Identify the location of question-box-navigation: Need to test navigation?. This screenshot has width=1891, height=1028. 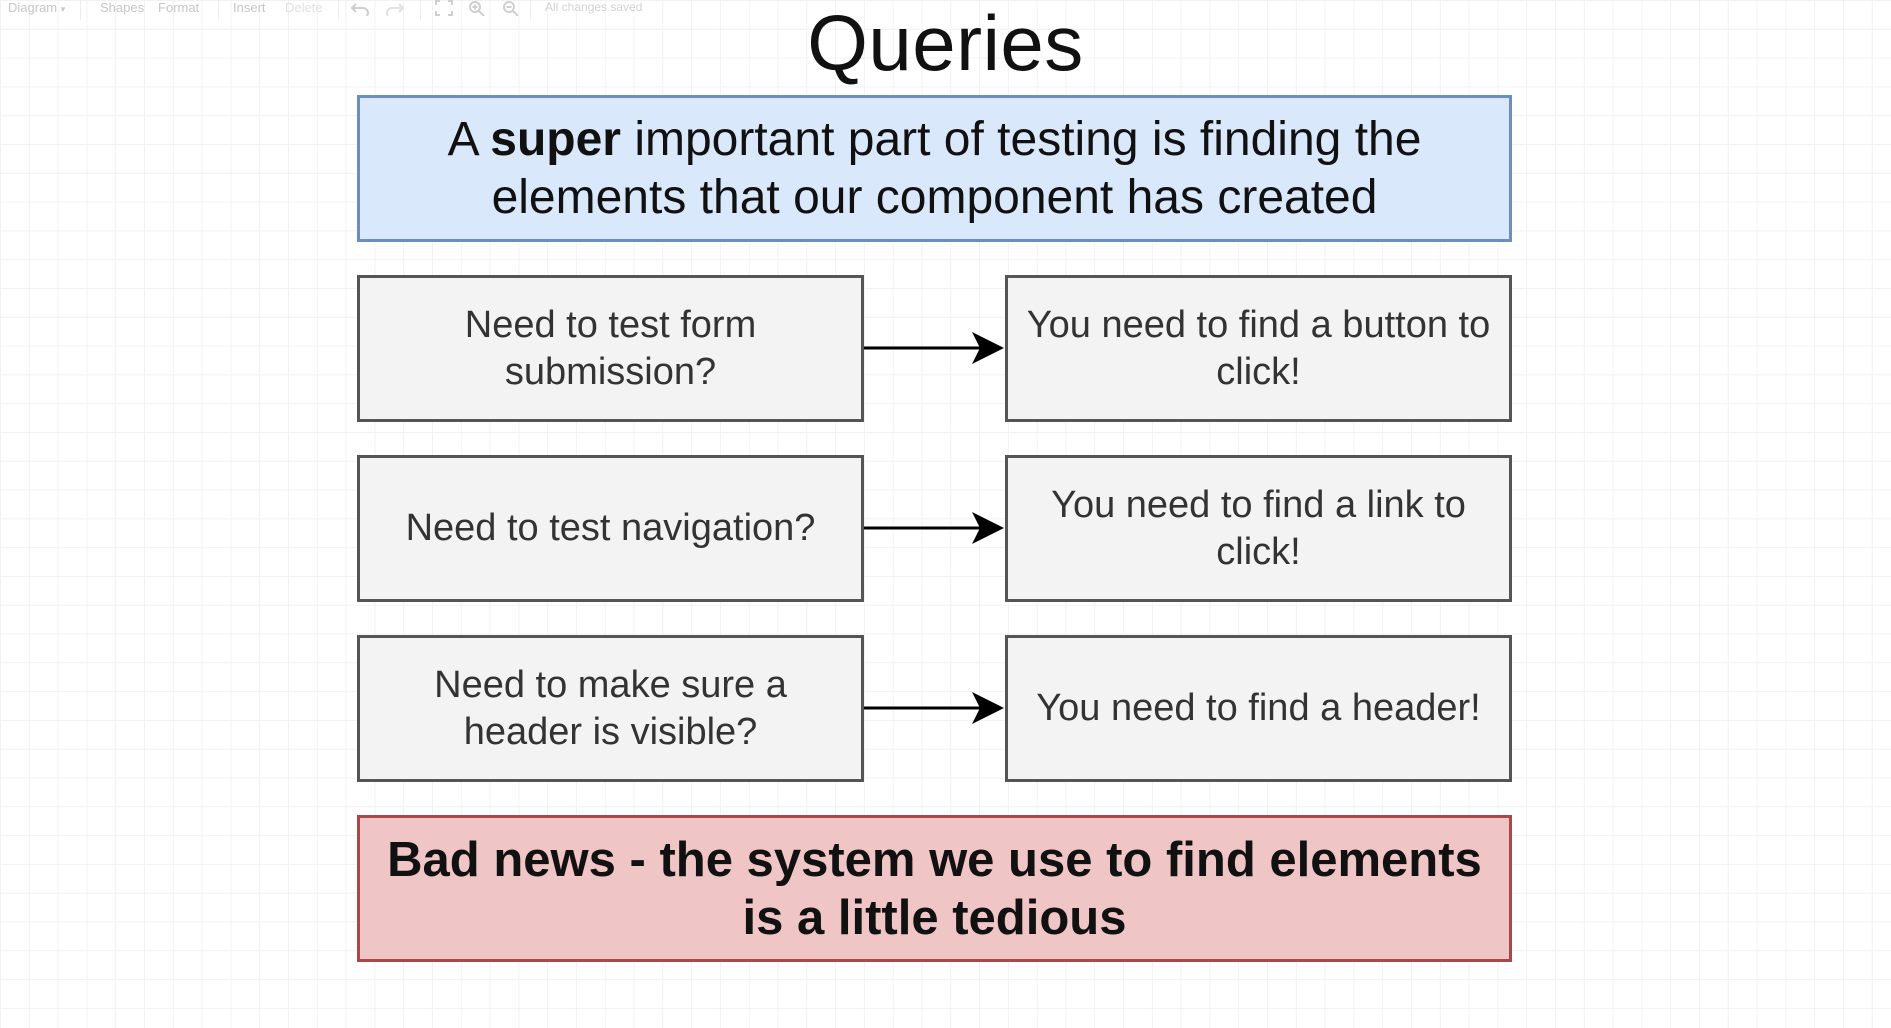
(610, 528).